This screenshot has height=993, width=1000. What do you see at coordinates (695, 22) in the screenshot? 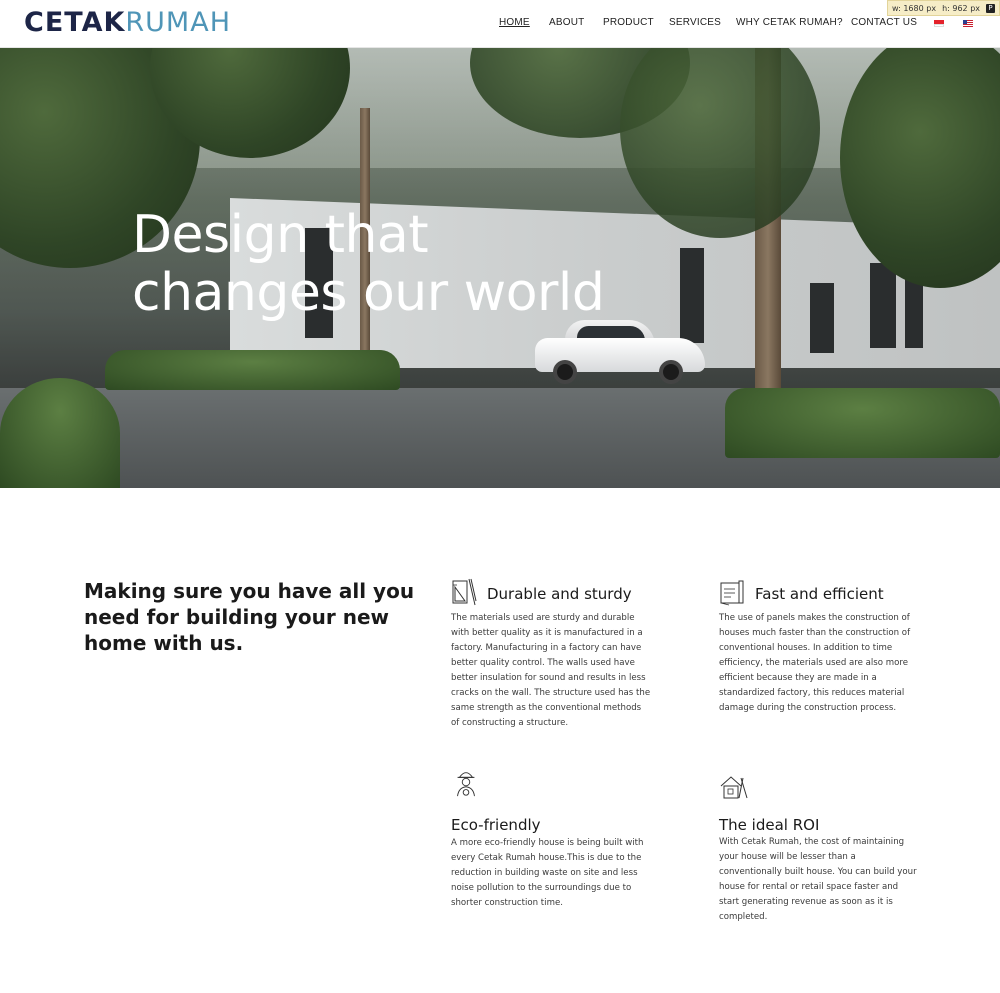
I see `nav-services: SERVICES` at bounding box center [695, 22].